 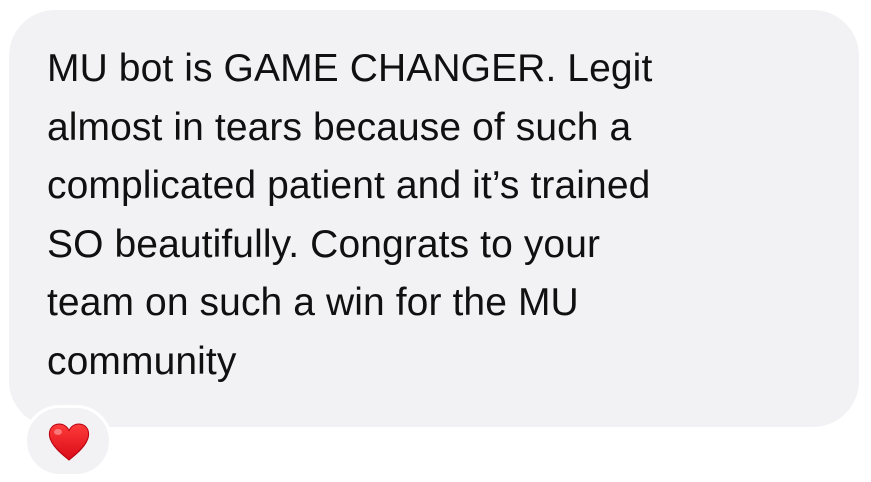 What do you see at coordinates (350, 68) in the screenshot?
I see `message-line: MU bot is GAME CHANGER. Legit` at bounding box center [350, 68].